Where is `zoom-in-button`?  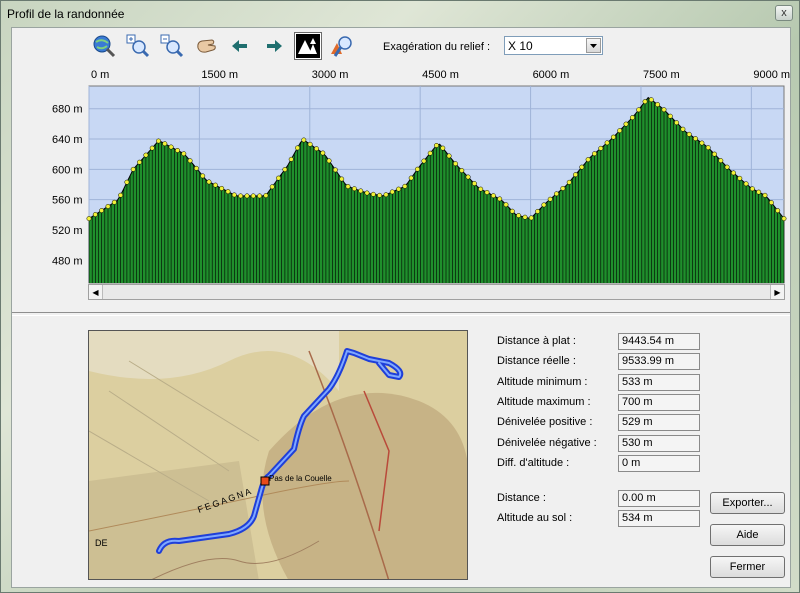
zoom-in-button is located at coordinates (138, 46).